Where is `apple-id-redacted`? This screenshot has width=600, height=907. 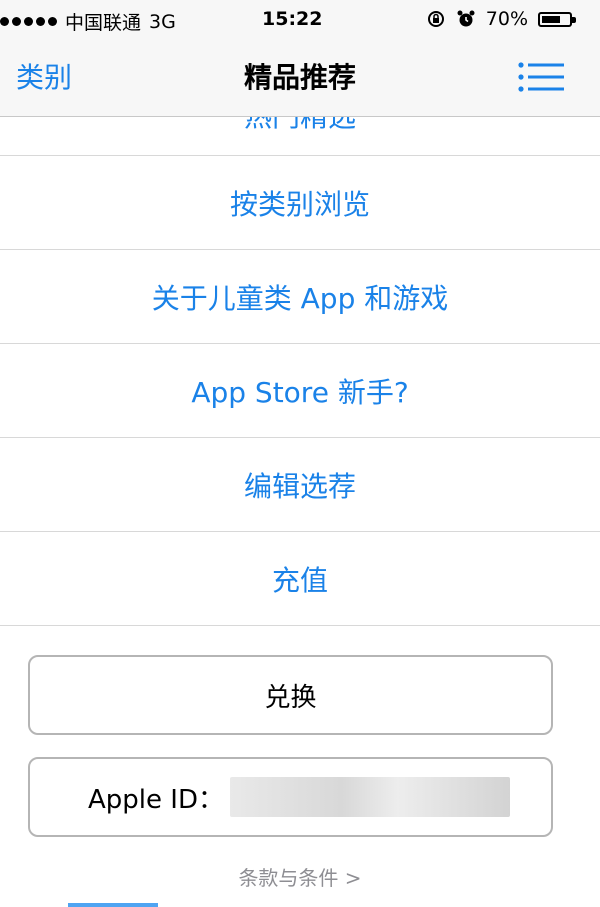 apple-id-redacted is located at coordinates (369, 797).